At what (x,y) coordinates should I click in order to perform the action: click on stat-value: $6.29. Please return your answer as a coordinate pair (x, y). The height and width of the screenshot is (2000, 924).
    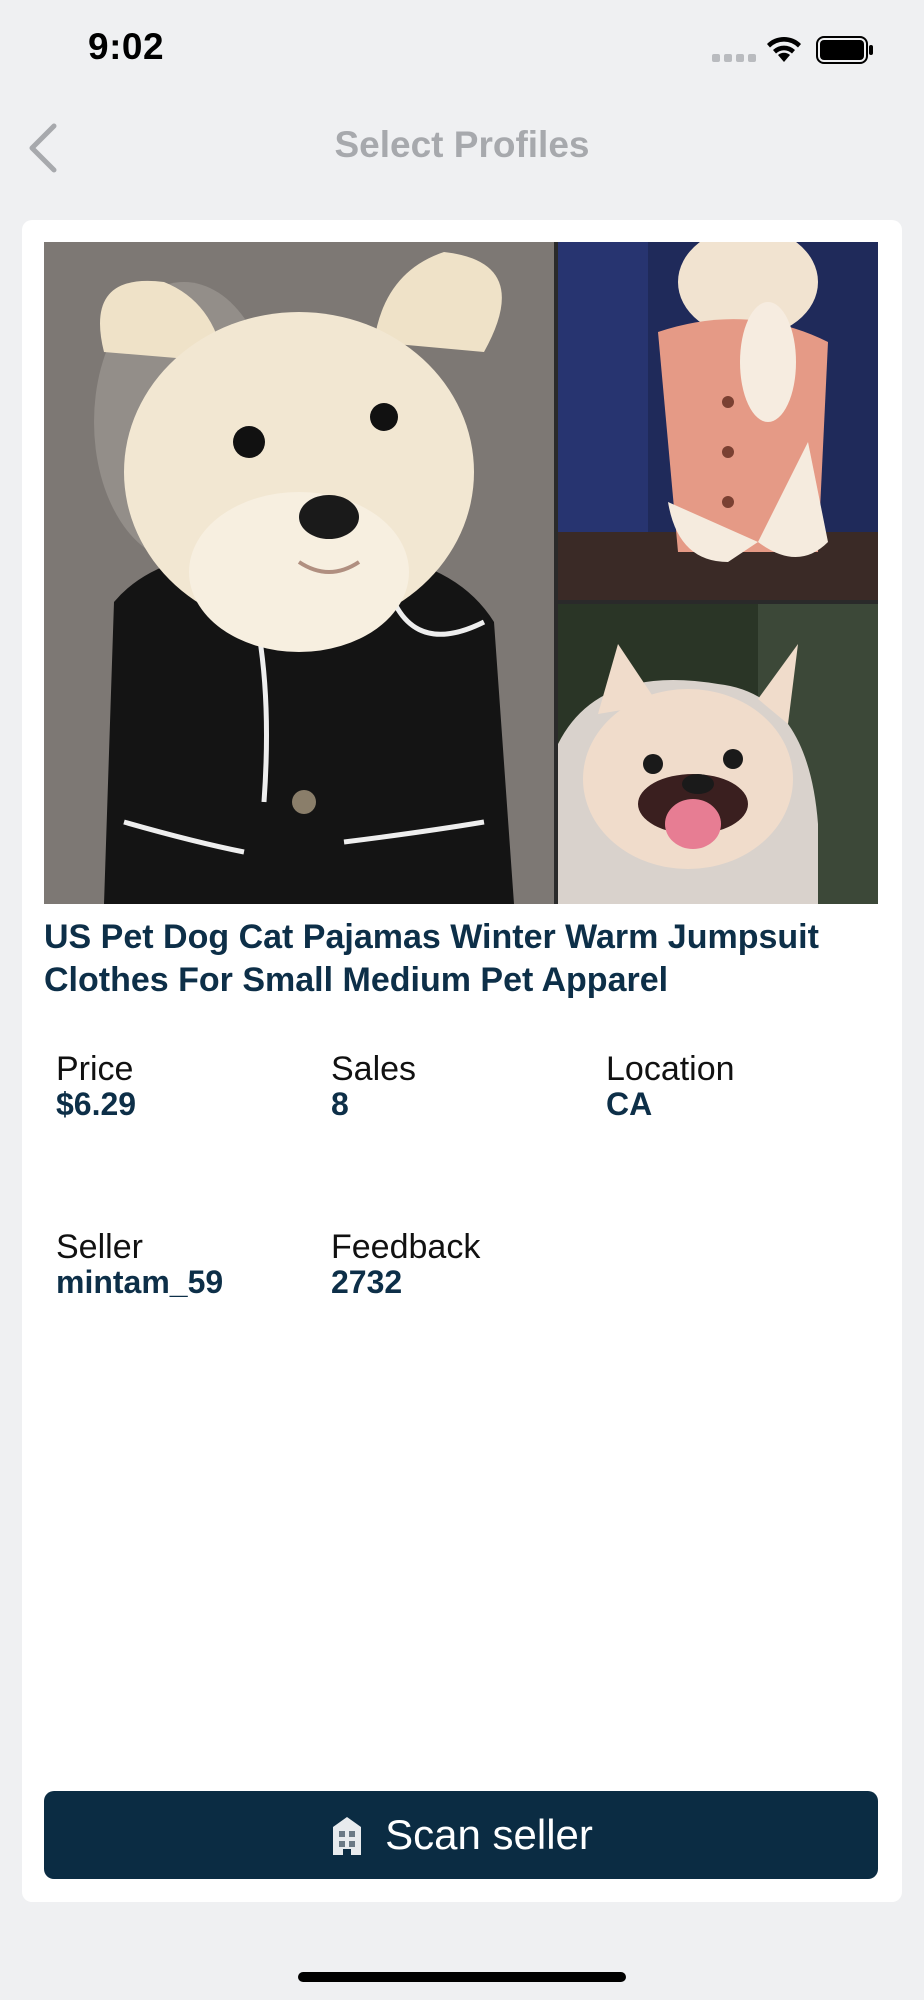
    Looking at the image, I should click on (96, 1104).